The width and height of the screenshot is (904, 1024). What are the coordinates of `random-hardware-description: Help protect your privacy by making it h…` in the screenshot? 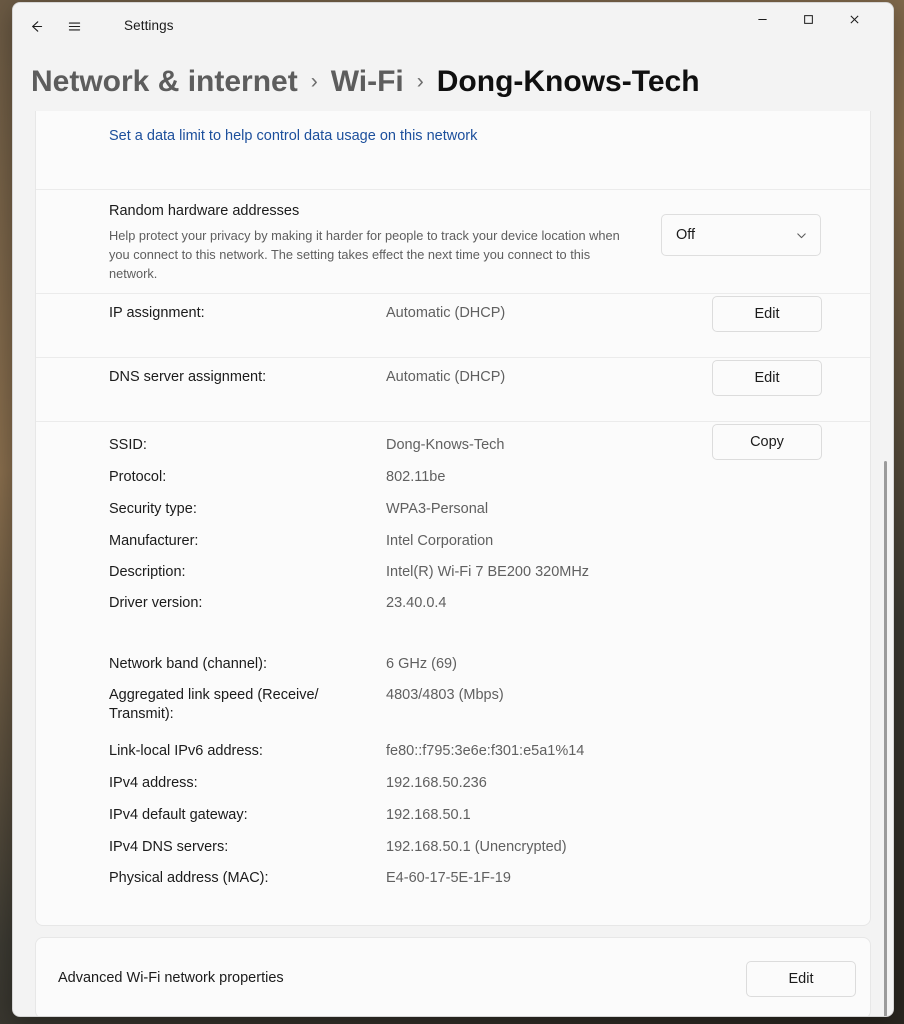 It's located at (364, 254).